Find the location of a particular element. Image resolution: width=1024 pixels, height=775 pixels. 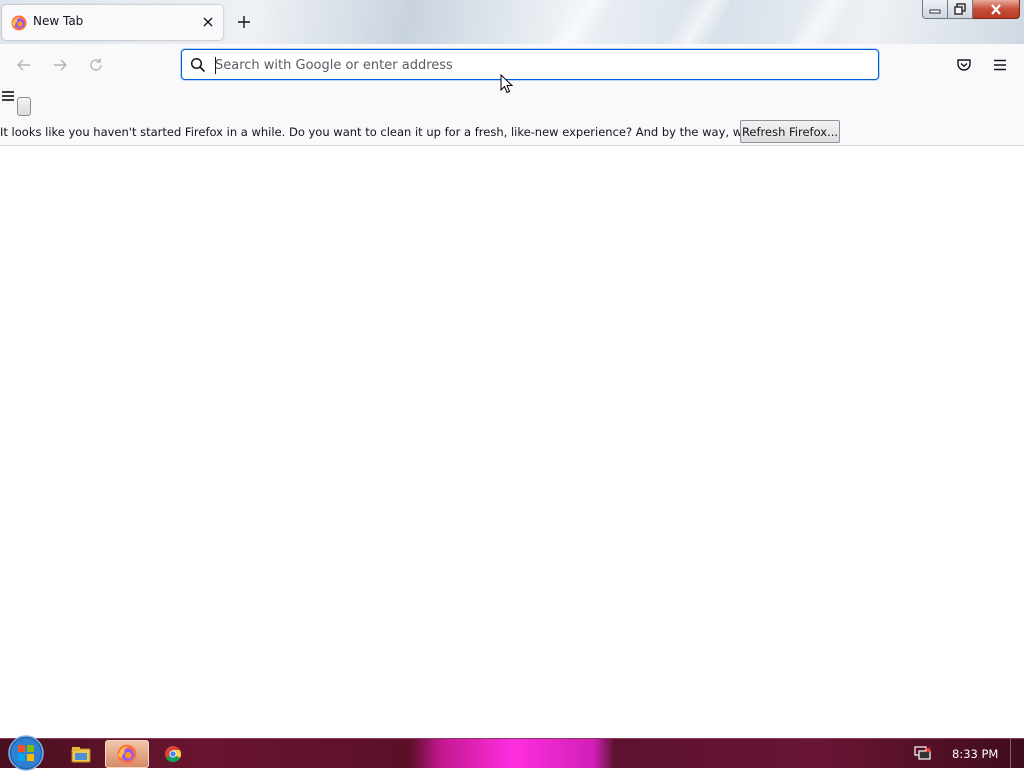

chrome-icon is located at coordinates (173, 754).